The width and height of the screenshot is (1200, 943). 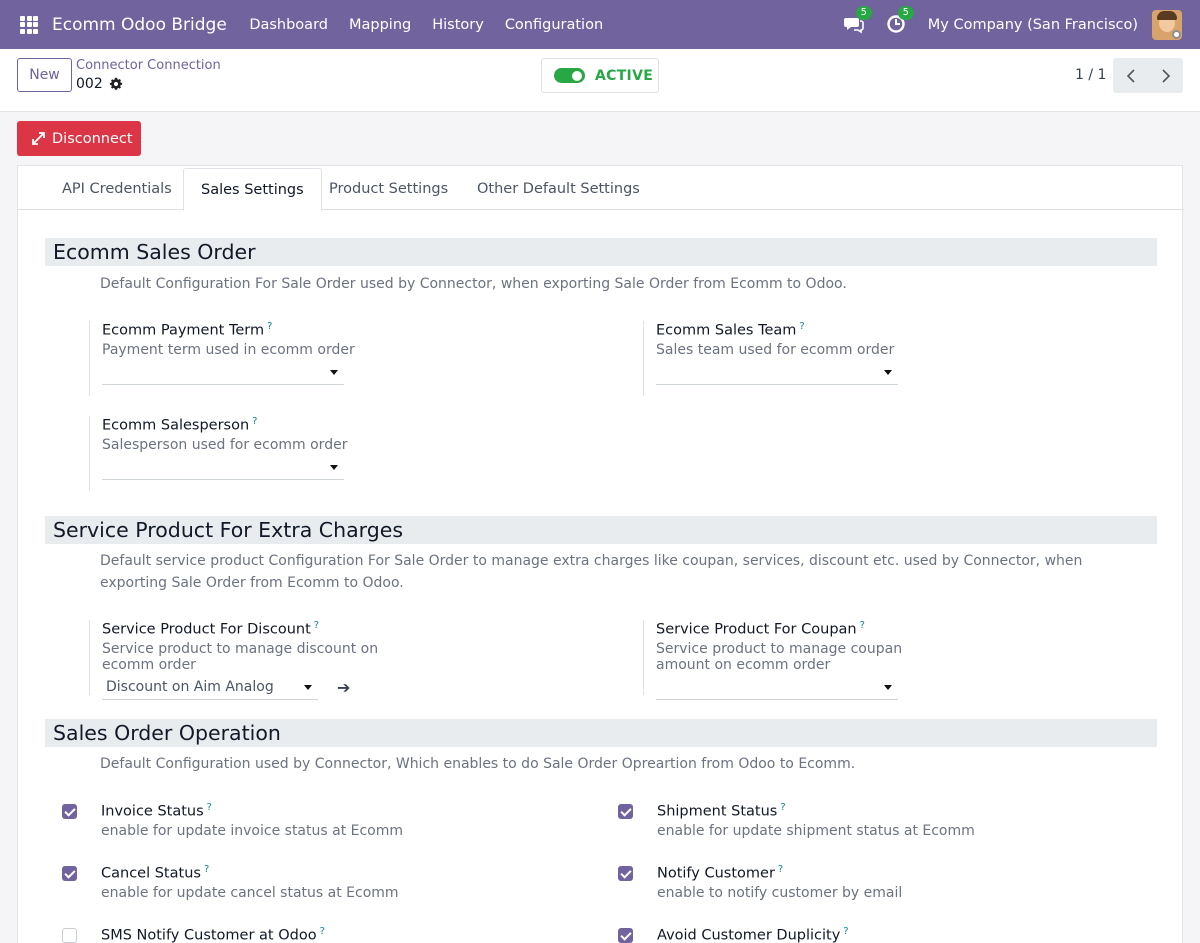 What do you see at coordinates (379, 25) in the screenshot?
I see `menu-mapping: Mapping` at bounding box center [379, 25].